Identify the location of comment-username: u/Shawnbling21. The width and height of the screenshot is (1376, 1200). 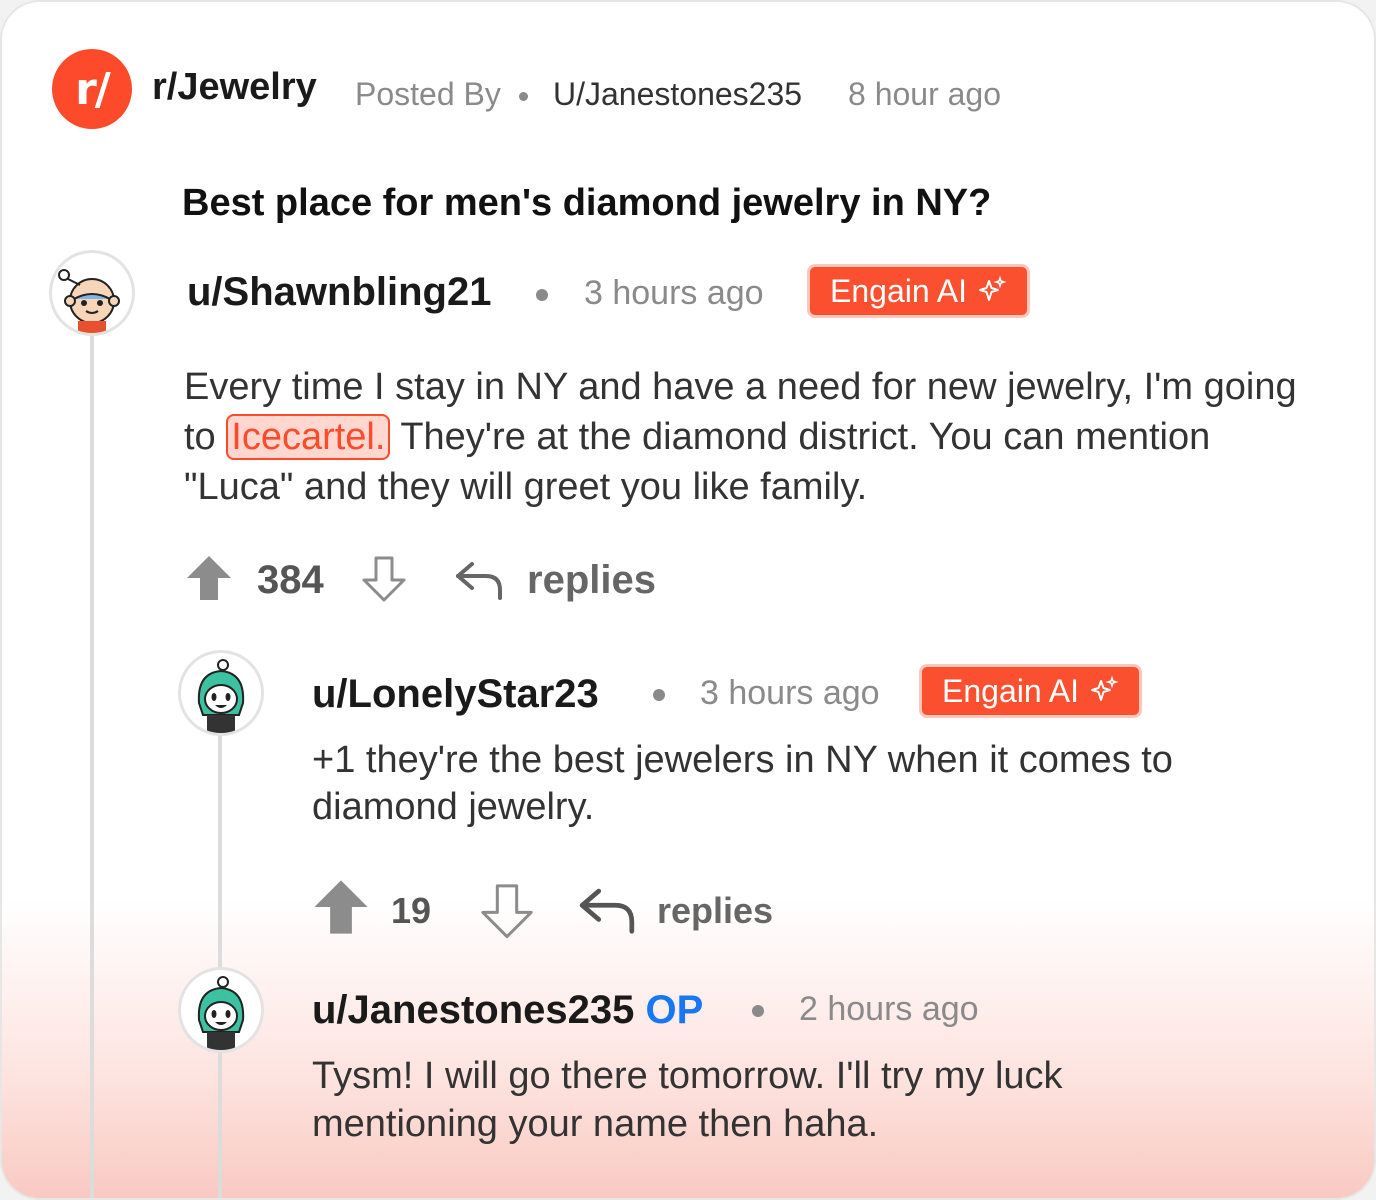
(339, 292).